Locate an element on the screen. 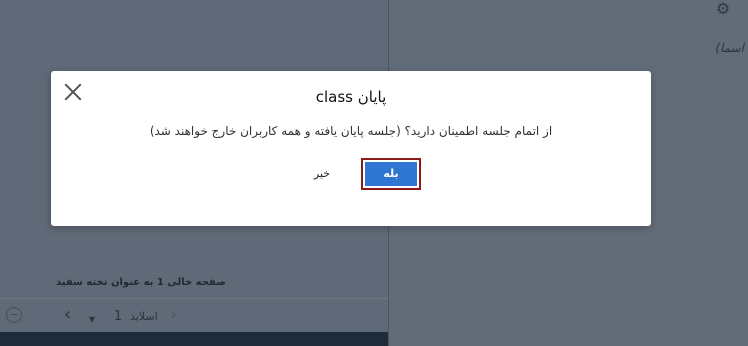 This screenshot has width=748, height=346. zoom-out-icon is located at coordinates (14, 315).